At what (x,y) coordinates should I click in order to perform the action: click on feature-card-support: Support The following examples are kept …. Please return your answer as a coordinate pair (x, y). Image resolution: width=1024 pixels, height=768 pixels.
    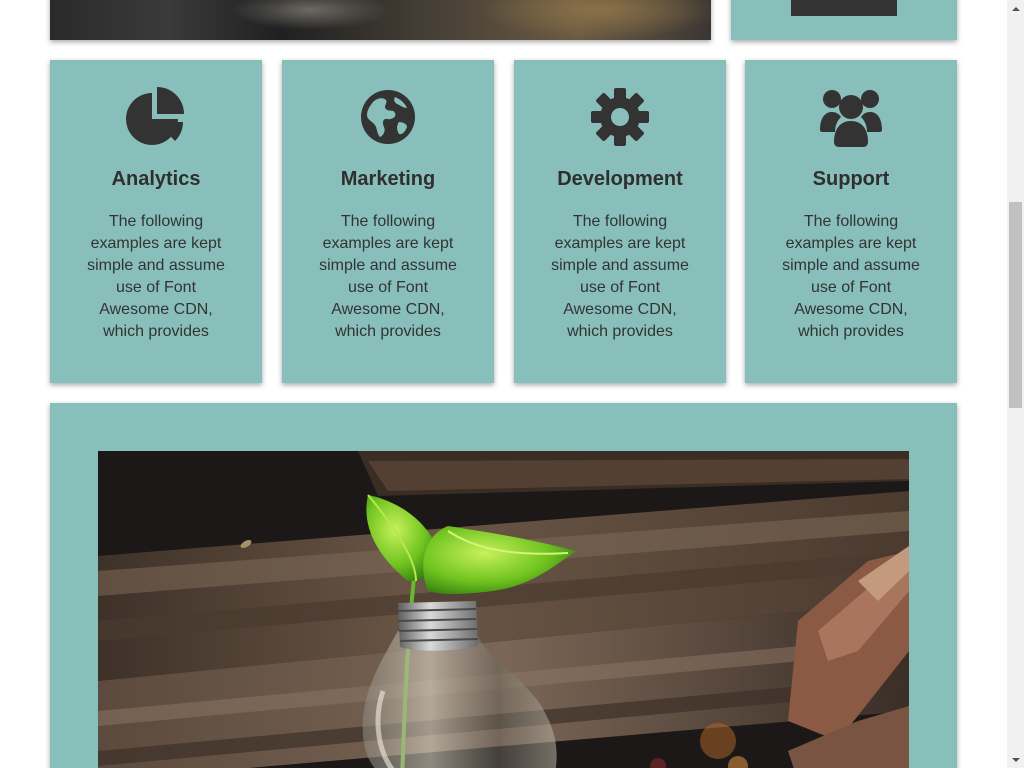
    Looking at the image, I should click on (851, 221).